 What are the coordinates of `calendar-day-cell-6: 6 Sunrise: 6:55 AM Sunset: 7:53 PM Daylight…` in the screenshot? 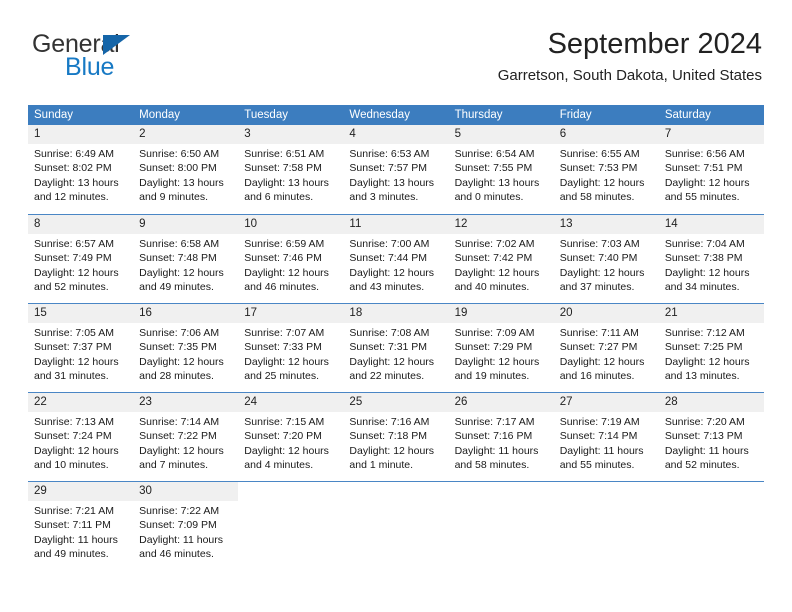 It's located at (606, 169).